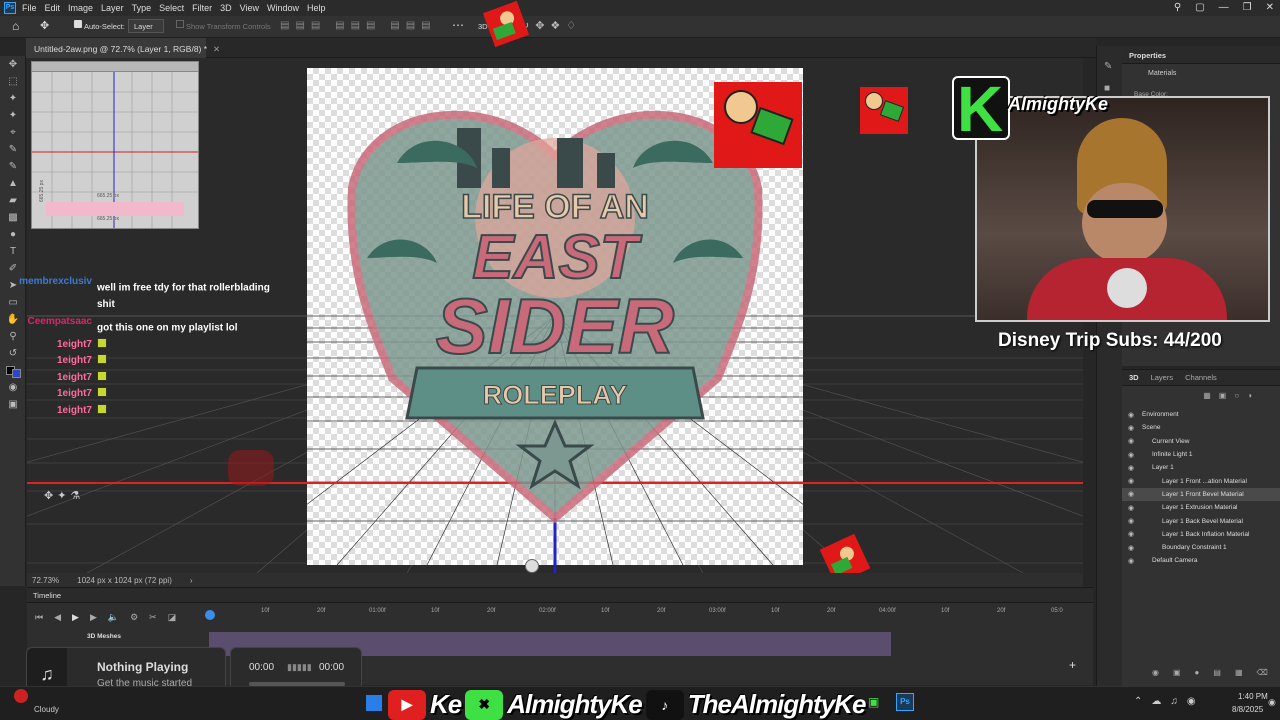  What do you see at coordinates (13, 200) in the screenshot?
I see `eraser-tool-icon: ▰` at bounding box center [13, 200].